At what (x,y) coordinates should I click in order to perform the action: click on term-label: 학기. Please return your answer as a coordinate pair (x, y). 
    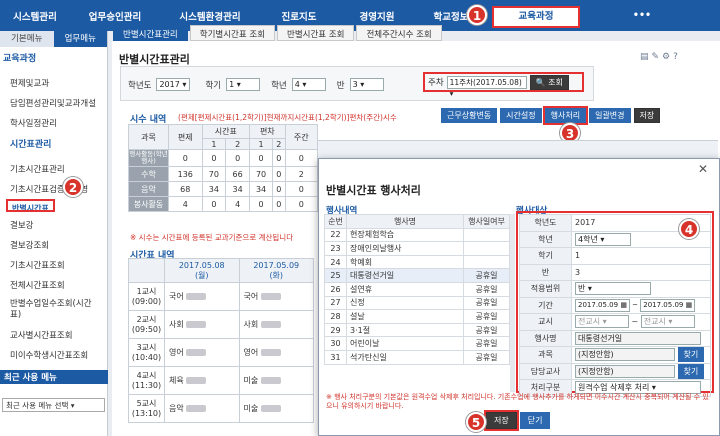
    Looking at the image, I should click on (213, 85).